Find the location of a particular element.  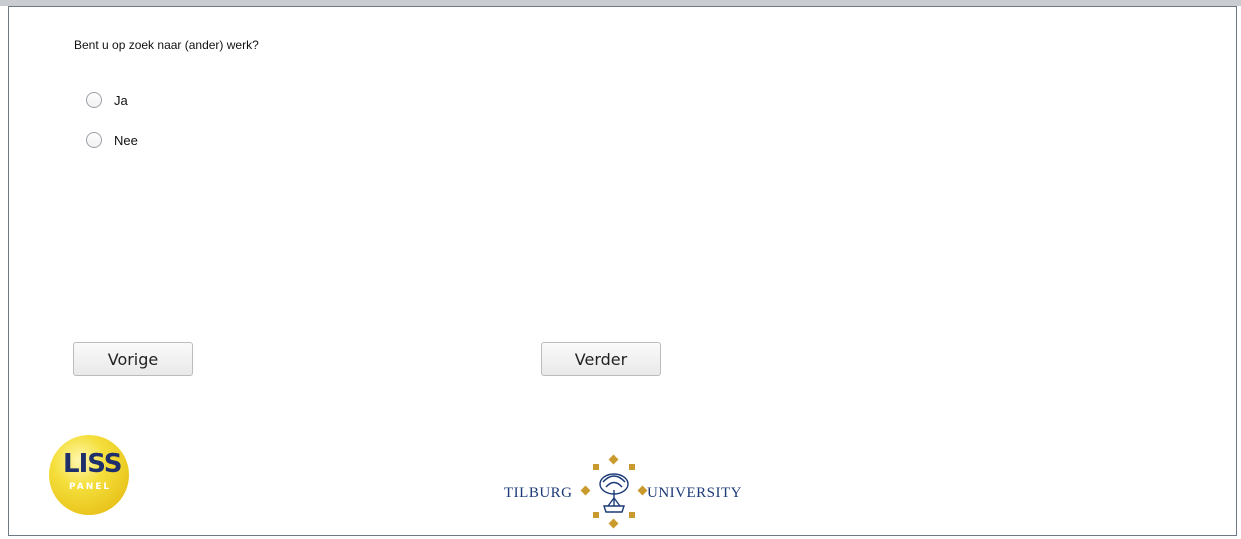

previous-button: Vorige is located at coordinates (133, 359).